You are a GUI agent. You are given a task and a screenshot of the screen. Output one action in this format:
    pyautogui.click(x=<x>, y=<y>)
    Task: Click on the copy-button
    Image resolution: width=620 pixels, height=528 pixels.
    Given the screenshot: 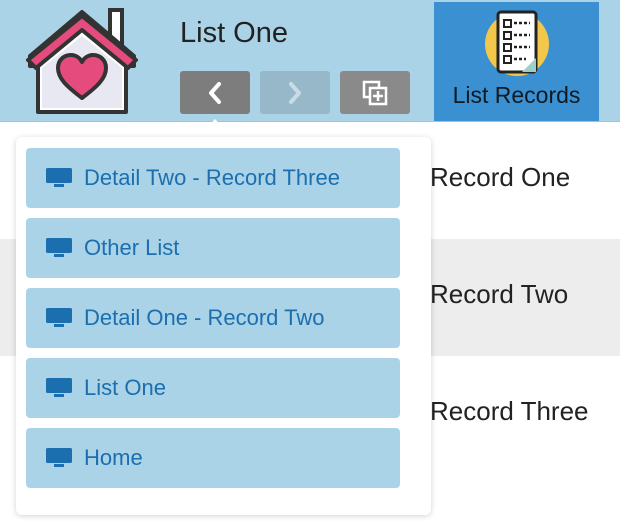 What is the action you would take?
    pyautogui.click(x=375, y=92)
    